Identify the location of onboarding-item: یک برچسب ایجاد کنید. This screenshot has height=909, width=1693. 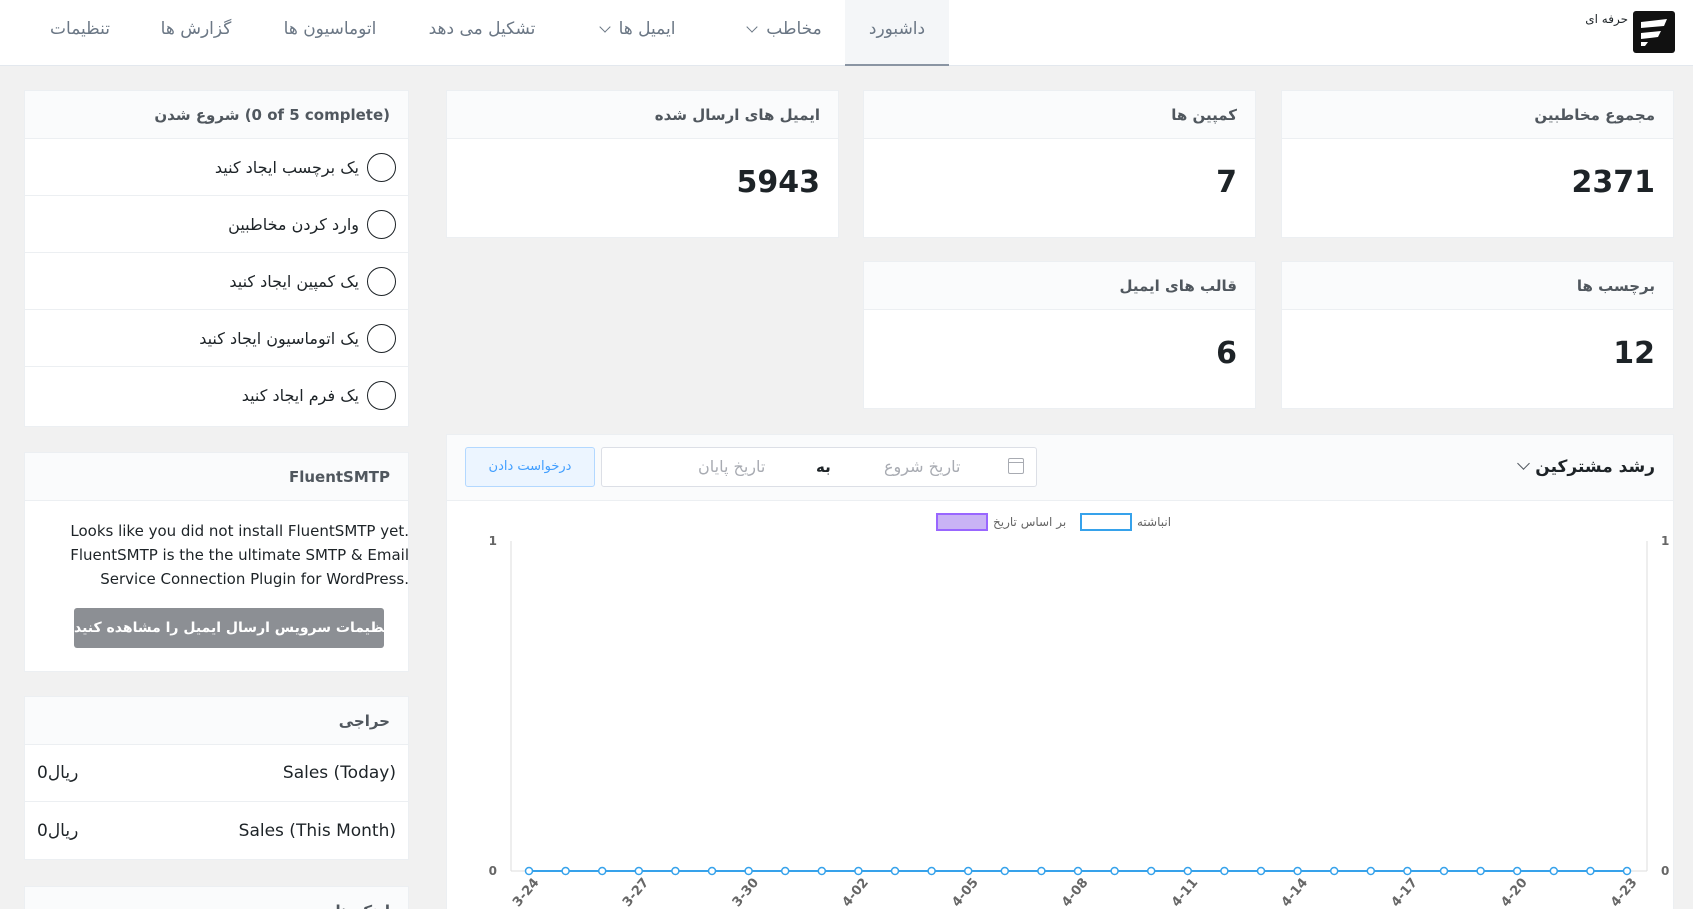
(216, 167).